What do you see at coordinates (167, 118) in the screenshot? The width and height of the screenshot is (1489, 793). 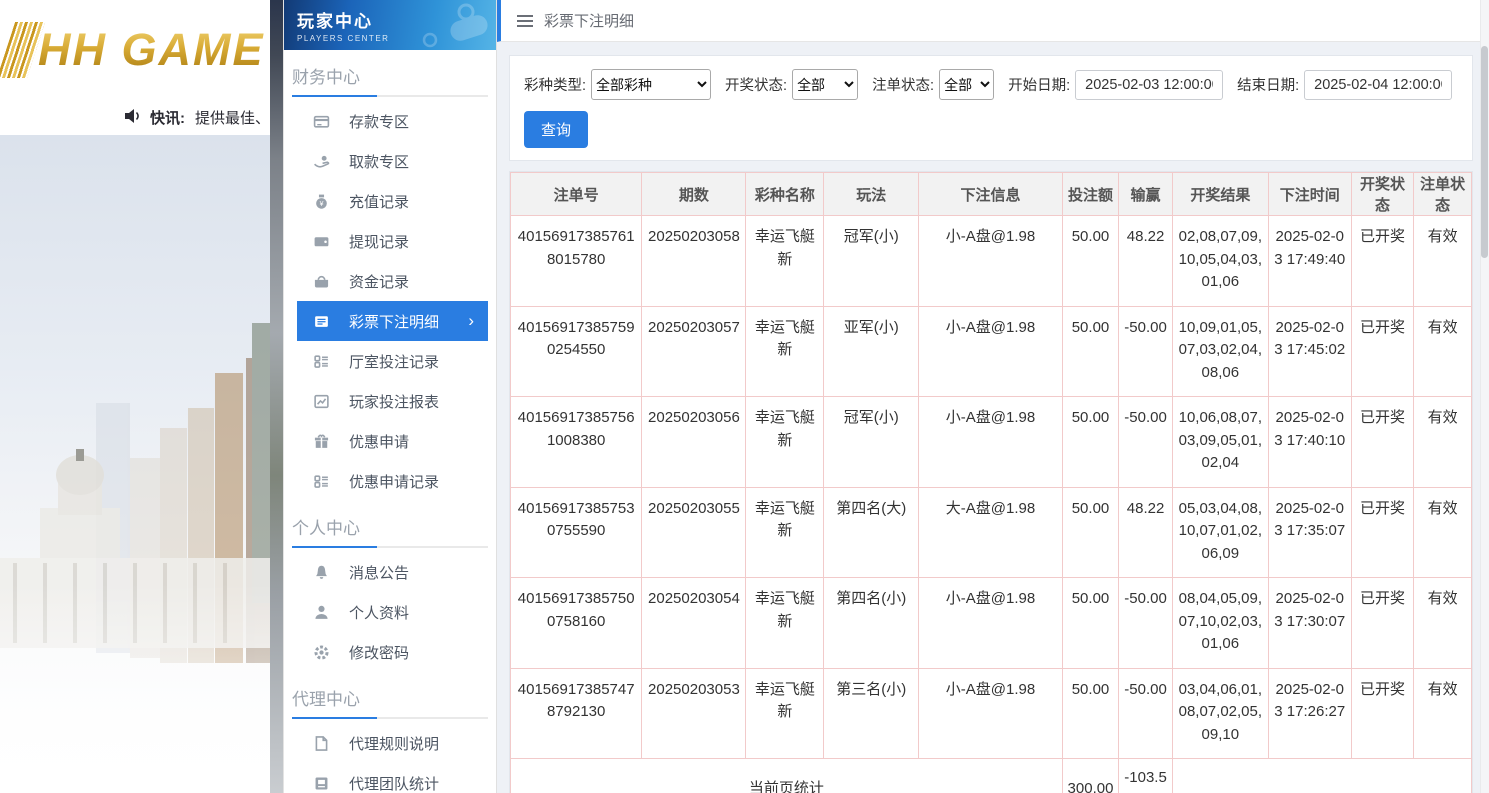 I see `ticker-label: 快讯:` at bounding box center [167, 118].